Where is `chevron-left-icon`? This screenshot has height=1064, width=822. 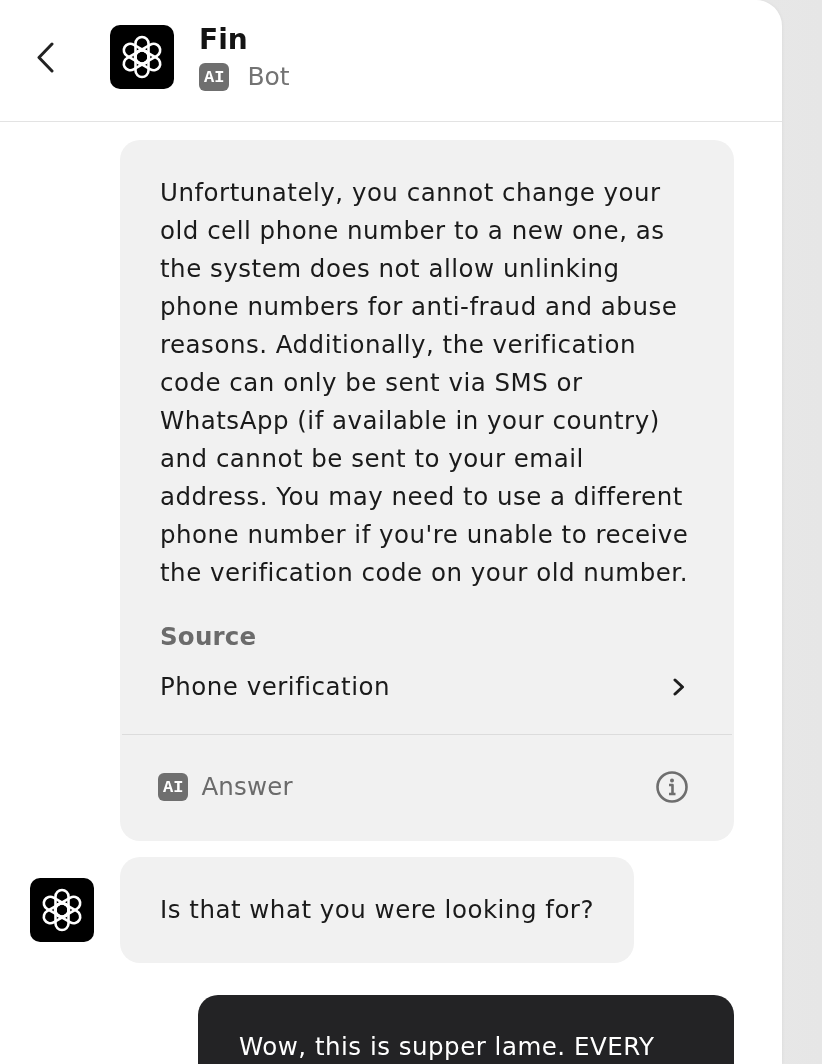 chevron-left-icon is located at coordinates (45, 57).